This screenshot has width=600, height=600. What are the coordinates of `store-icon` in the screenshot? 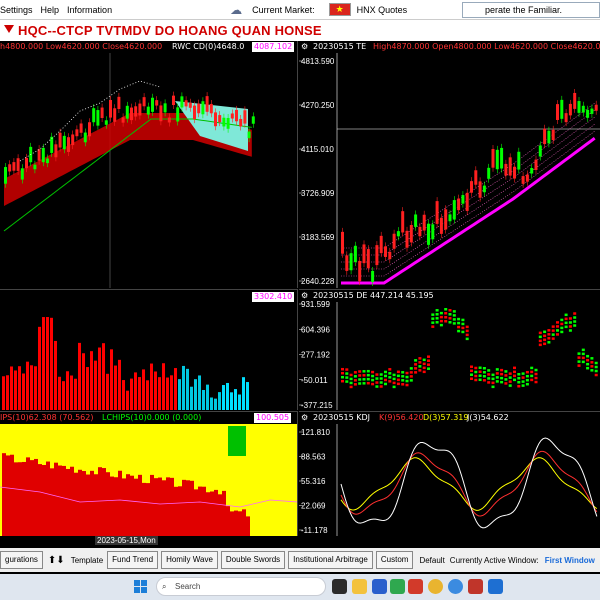 It's located at (379, 586).